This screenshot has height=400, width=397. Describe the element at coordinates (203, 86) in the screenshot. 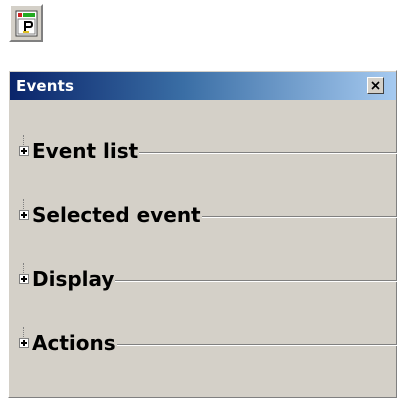

I see `events-titlebar: Events` at that location.